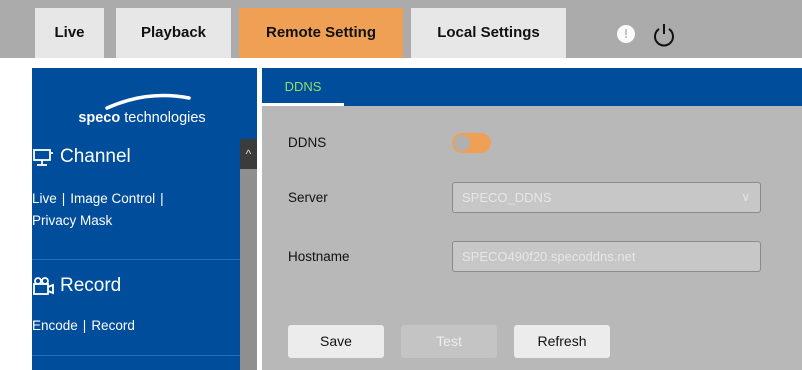 The image size is (802, 370). I want to click on channel-links: Live | Image Control | Privacy Mask, so click(132, 210).